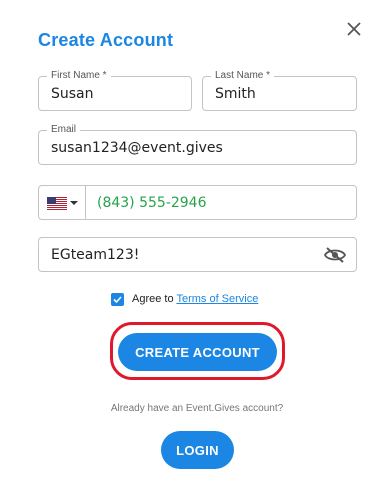  Describe the element at coordinates (57, 203) in the screenshot. I see `us-flag-icon` at that location.